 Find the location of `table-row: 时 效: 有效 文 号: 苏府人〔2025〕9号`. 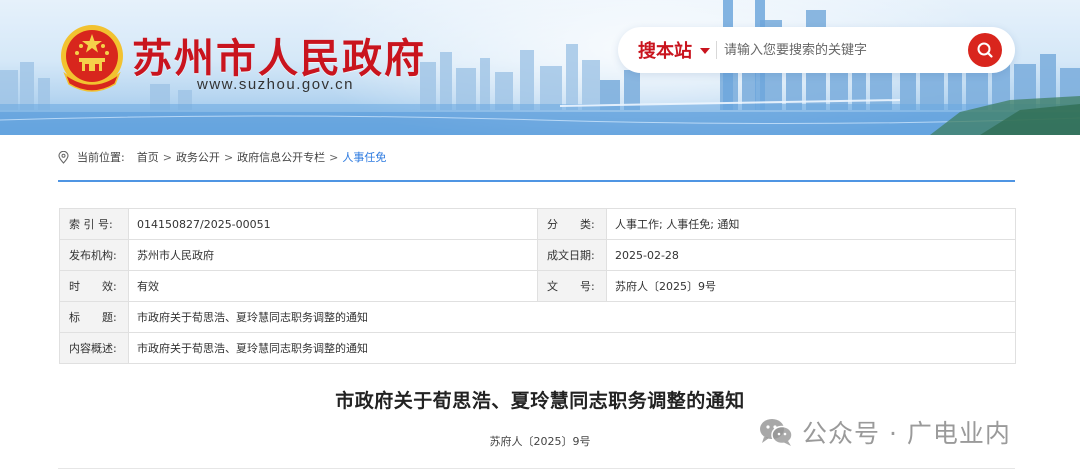

table-row: 时 效: 有效 文 号: 苏府人〔2025〕9号 is located at coordinates (537, 286).